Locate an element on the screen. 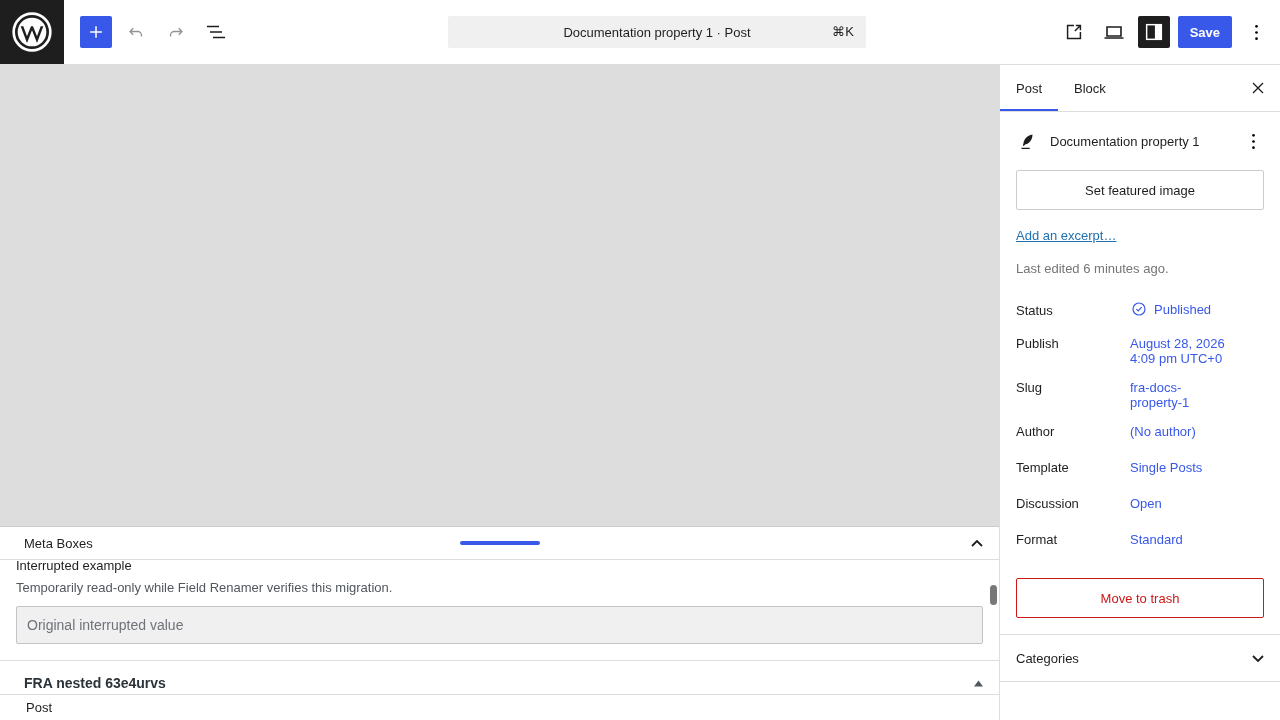 Image resolution: width=1280 pixels, height=720 pixels. field-help-text: Temporarily read-only while Field Renamer verifies this migration. is located at coordinates (205, 587).